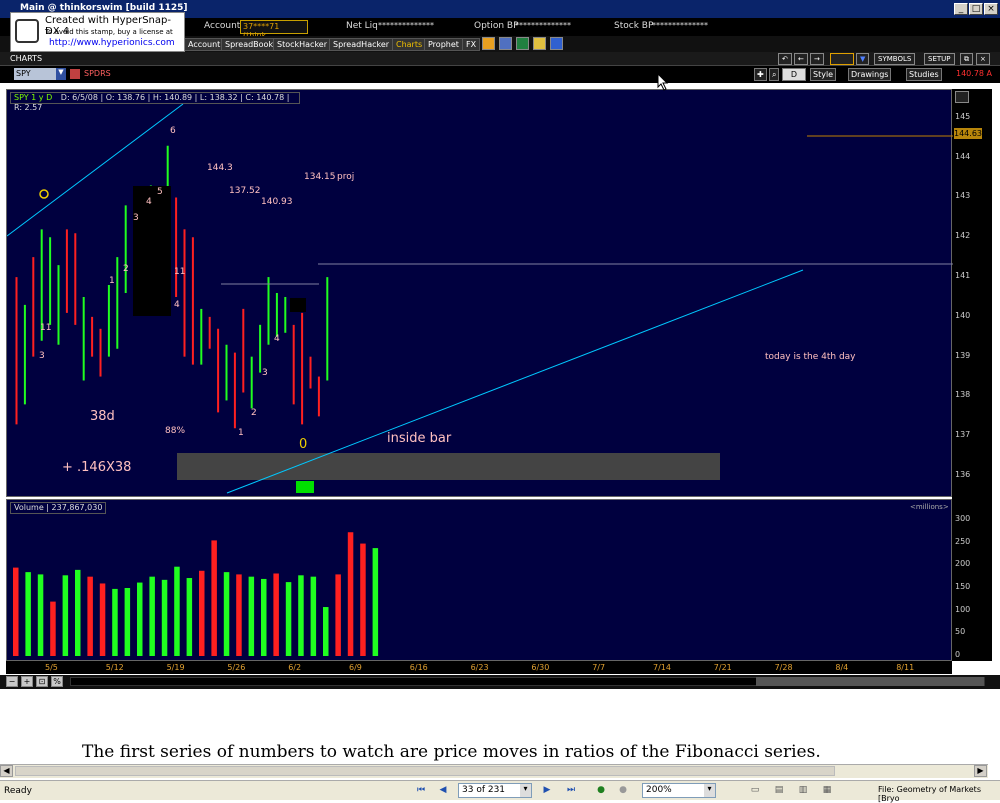 The height and width of the screenshot is (803, 1000). Describe the element at coordinates (863, 59) in the screenshot. I see `layout-dropdown-icon: ▼` at that location.